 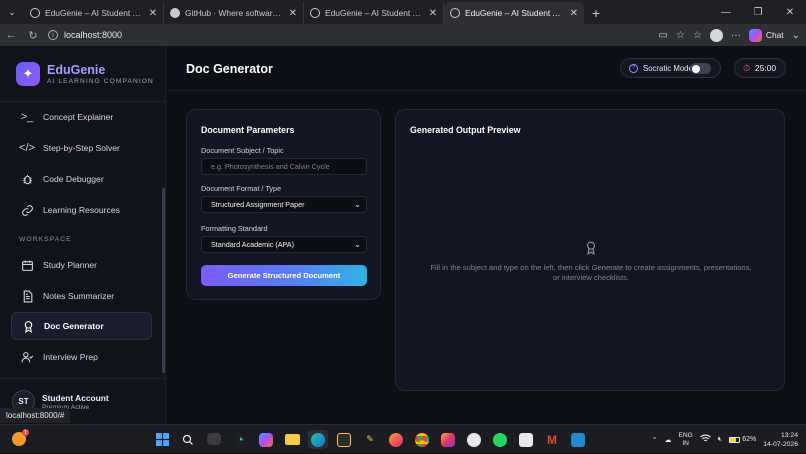 What do you see at coordinates (680, 35) in the screenshot?
I see `favorite-star-icon: ☆` at bounding box center [680, 35].